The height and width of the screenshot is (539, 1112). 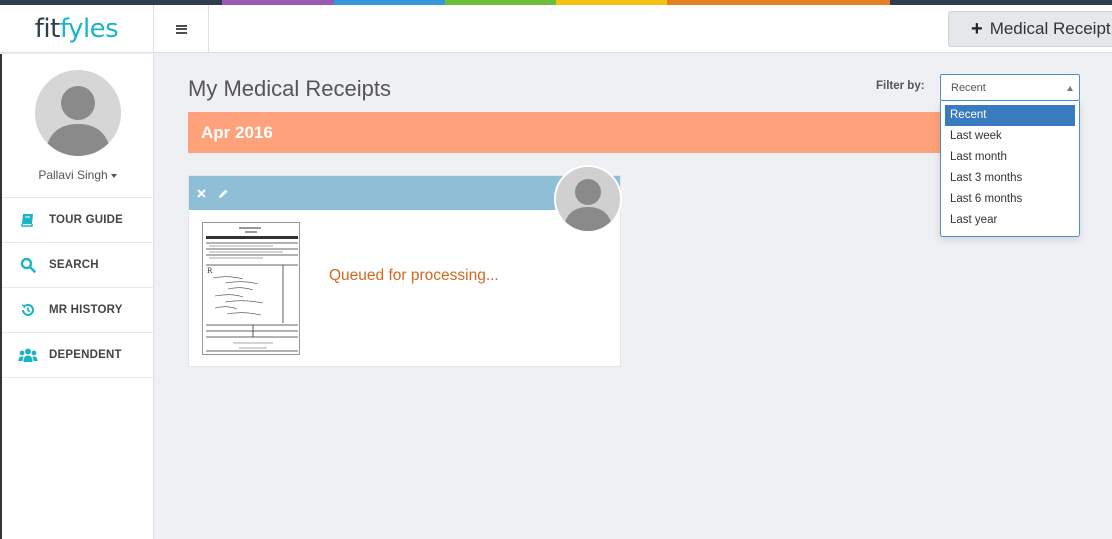 I want to click on prescription-document-image: R, so click(x=251, y=288).